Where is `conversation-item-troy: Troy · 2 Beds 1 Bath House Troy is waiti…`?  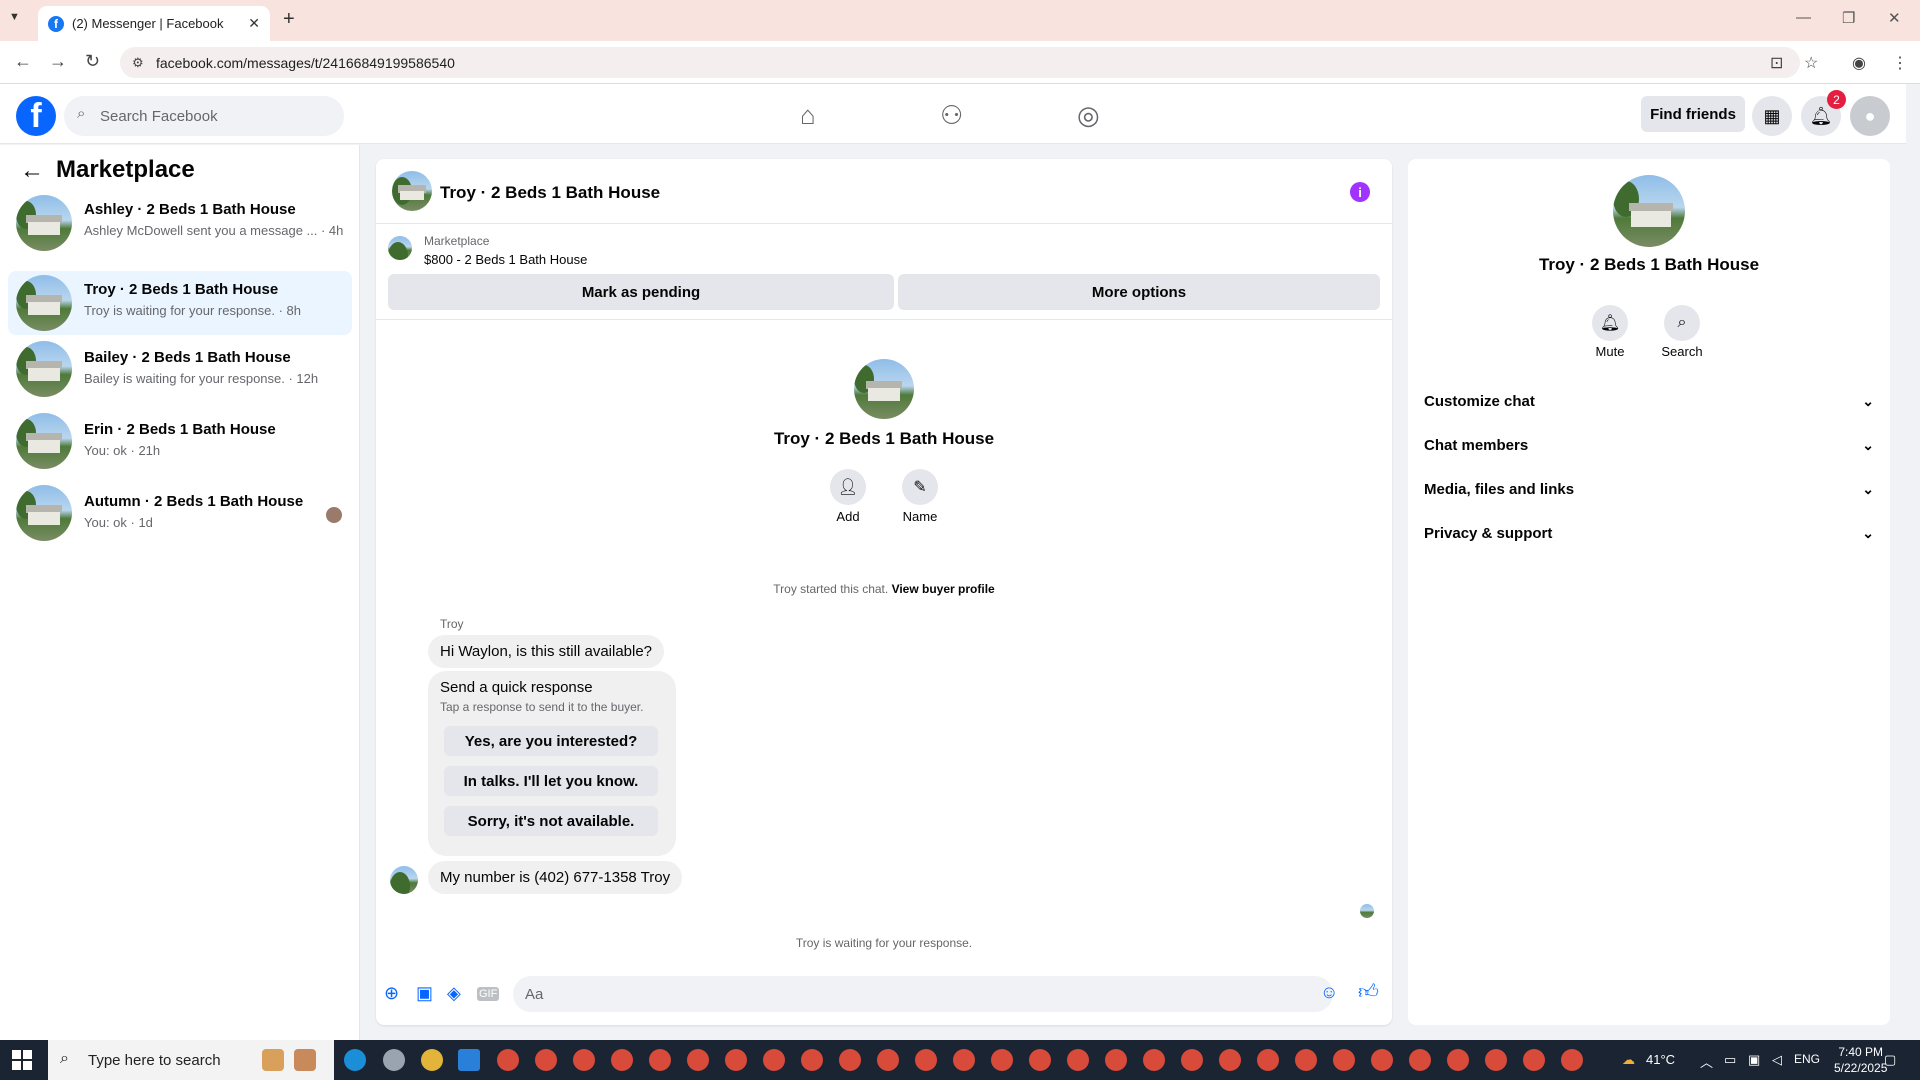
conversation-item-troy: Troy · 2 Beds 1 Bath House Troy is waiti… is located at coordinates (180, 303).